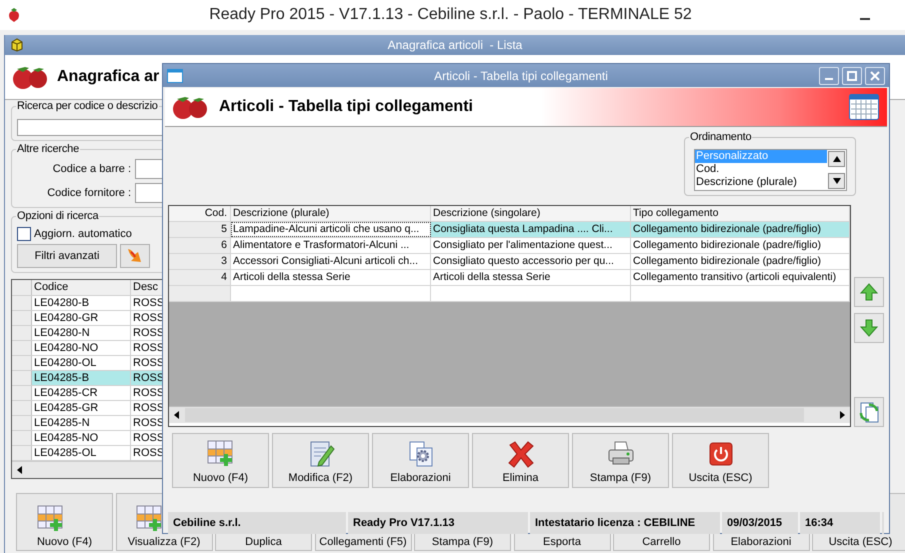 The height and width of the screenshot is (553, 905). What do you see at coordinates (625, 523) in the screenshot?
I see `status-cell: Intestatario licenza : CEBILINE` at bounding box center [625, 523].